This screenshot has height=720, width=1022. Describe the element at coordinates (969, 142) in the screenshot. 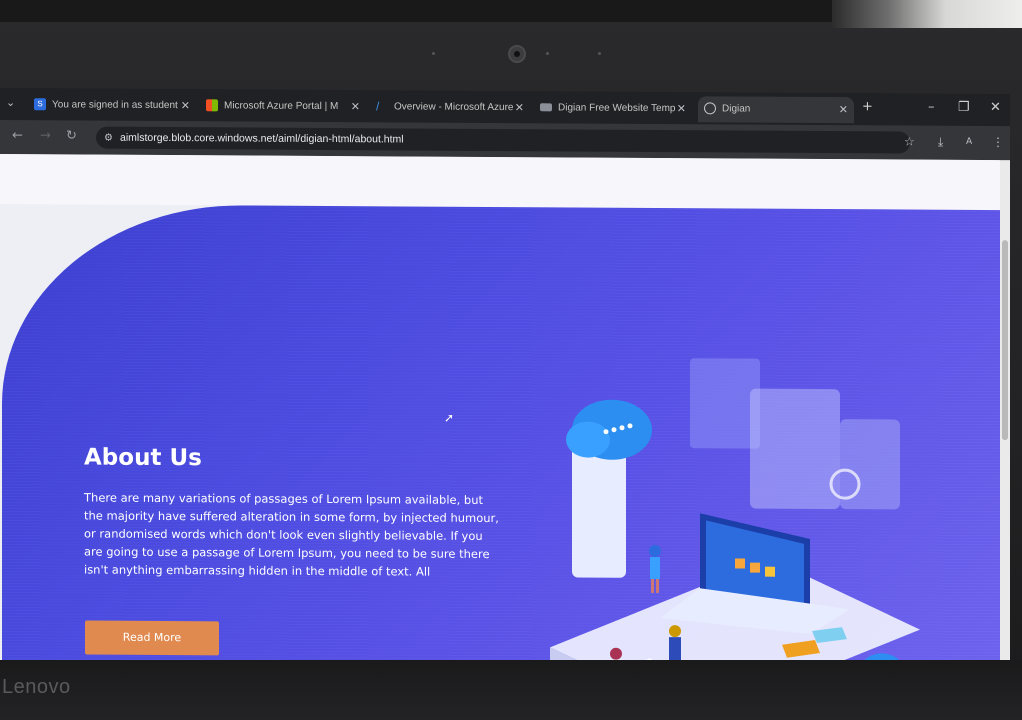

I see `profile-icon: A` at that location.